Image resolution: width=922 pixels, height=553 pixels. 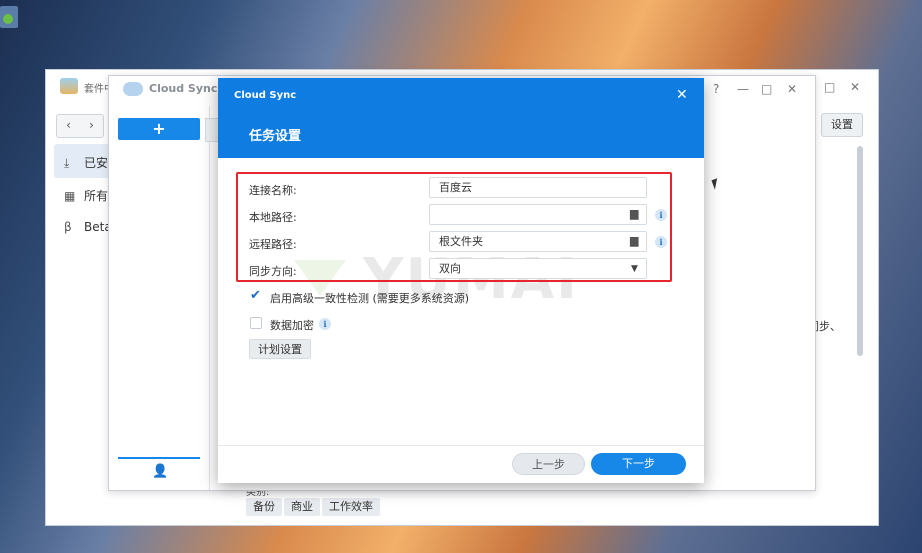 I want to click on chevron-down-icon: ▼, so click(x=634, y=269).